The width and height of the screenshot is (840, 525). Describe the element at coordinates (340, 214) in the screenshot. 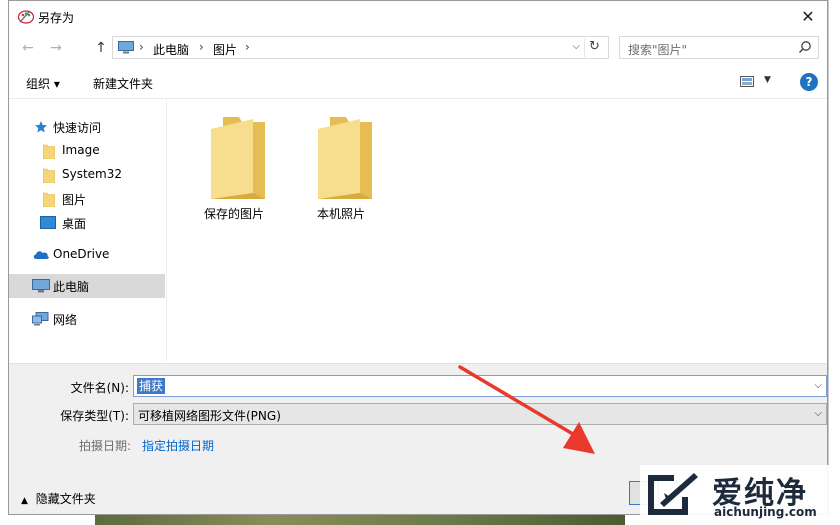

I see `folder-label: 本机照片` at that location.